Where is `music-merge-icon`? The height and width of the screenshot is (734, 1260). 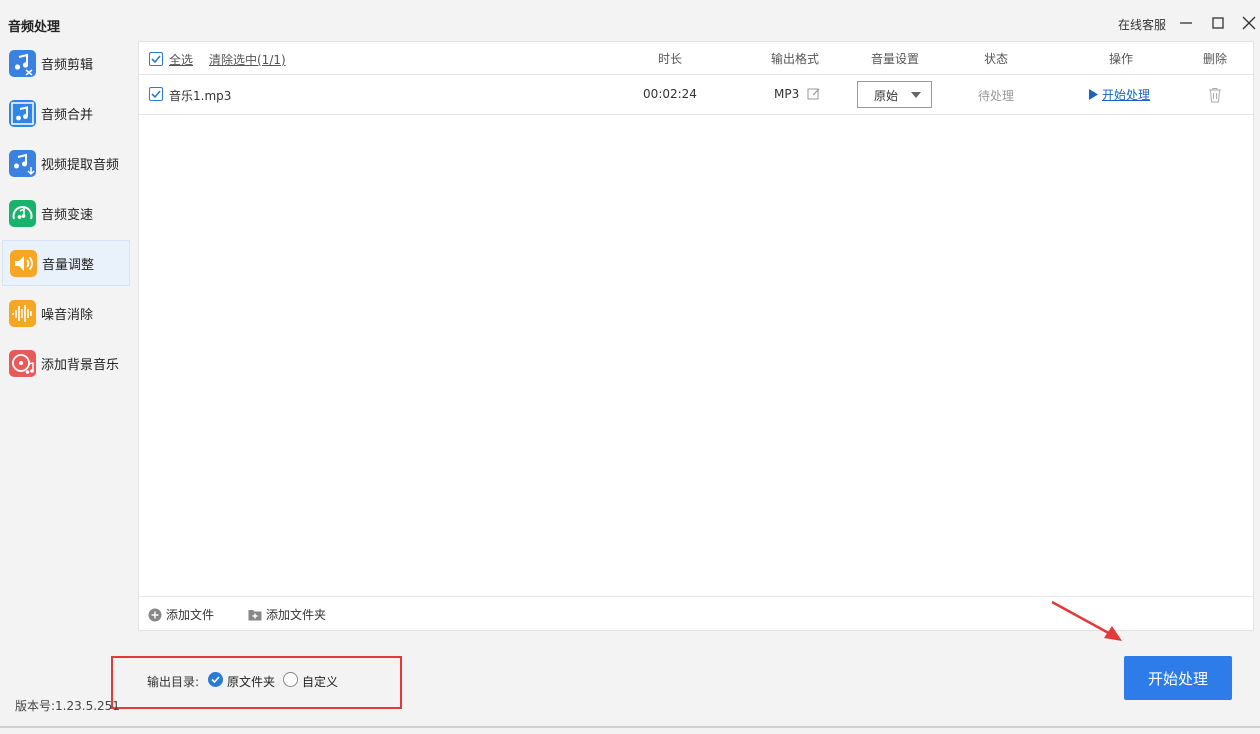
music-merge-icon is located at coordinates (22, 113).